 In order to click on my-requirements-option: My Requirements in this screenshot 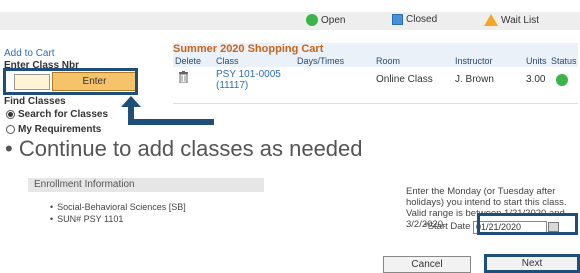, I will do `click(53, 129)`.